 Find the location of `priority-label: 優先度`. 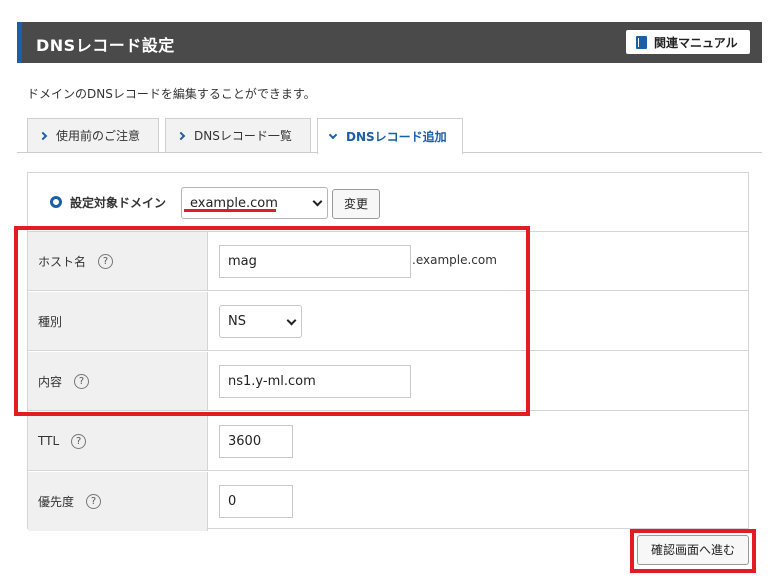

priority-label: 優先度 is located at coordinates (56, 502).